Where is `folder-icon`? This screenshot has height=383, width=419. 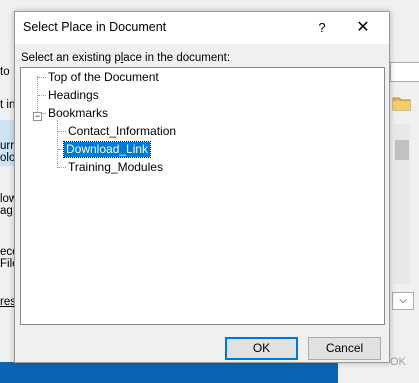
folder-icon is located at coordinates (404, 104).